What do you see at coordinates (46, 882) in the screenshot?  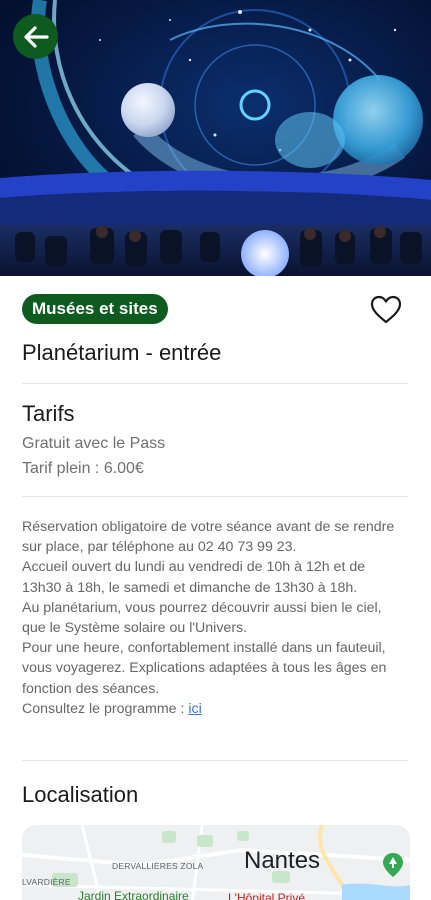 I see `map-area-label: LVARDIÈRE` at bounding box center [46, 882].